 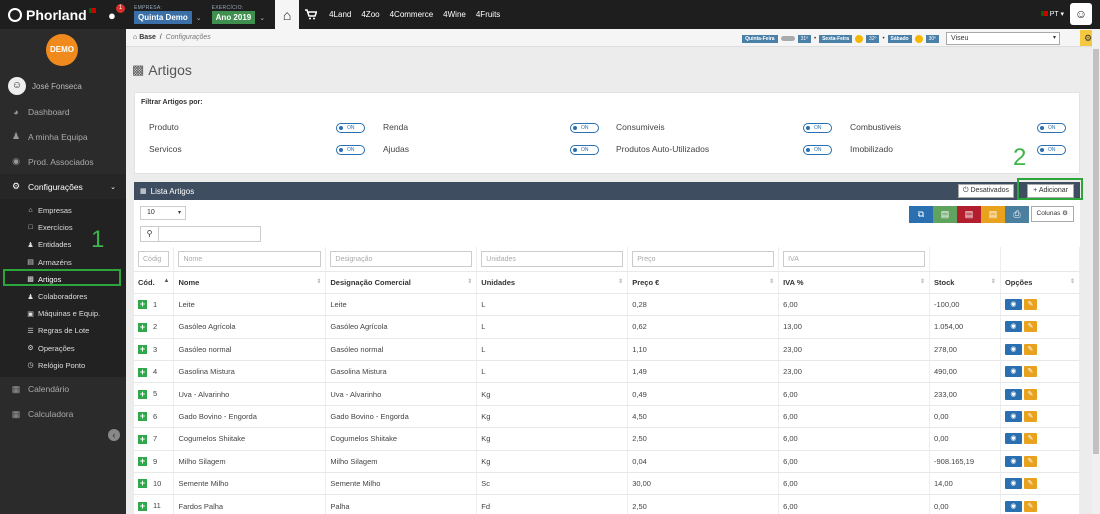 What do you see at coordinates (63, 244) in the screenshot?
I see `sidebar-subitem-entidades: ♟ Entidades` at bounding box center [63, 244].